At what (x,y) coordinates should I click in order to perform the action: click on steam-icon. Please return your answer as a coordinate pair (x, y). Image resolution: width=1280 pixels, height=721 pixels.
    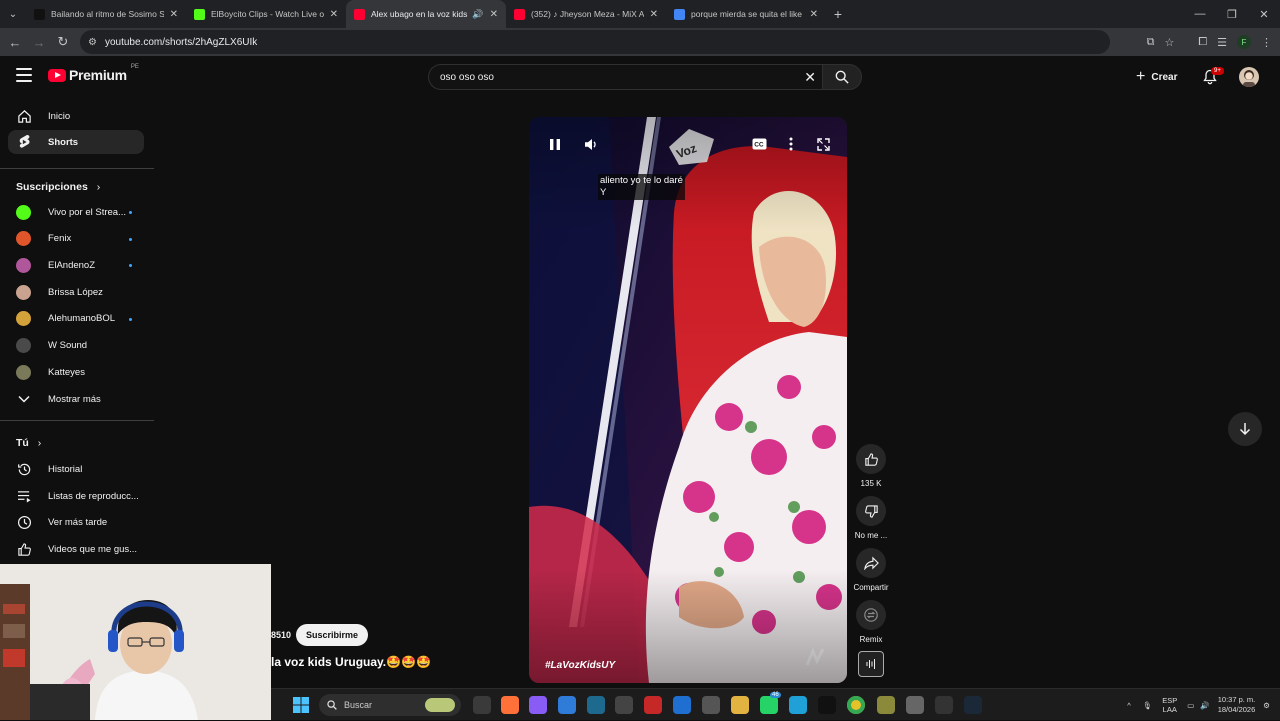
    Looking at the image, I should click on (973, 705).